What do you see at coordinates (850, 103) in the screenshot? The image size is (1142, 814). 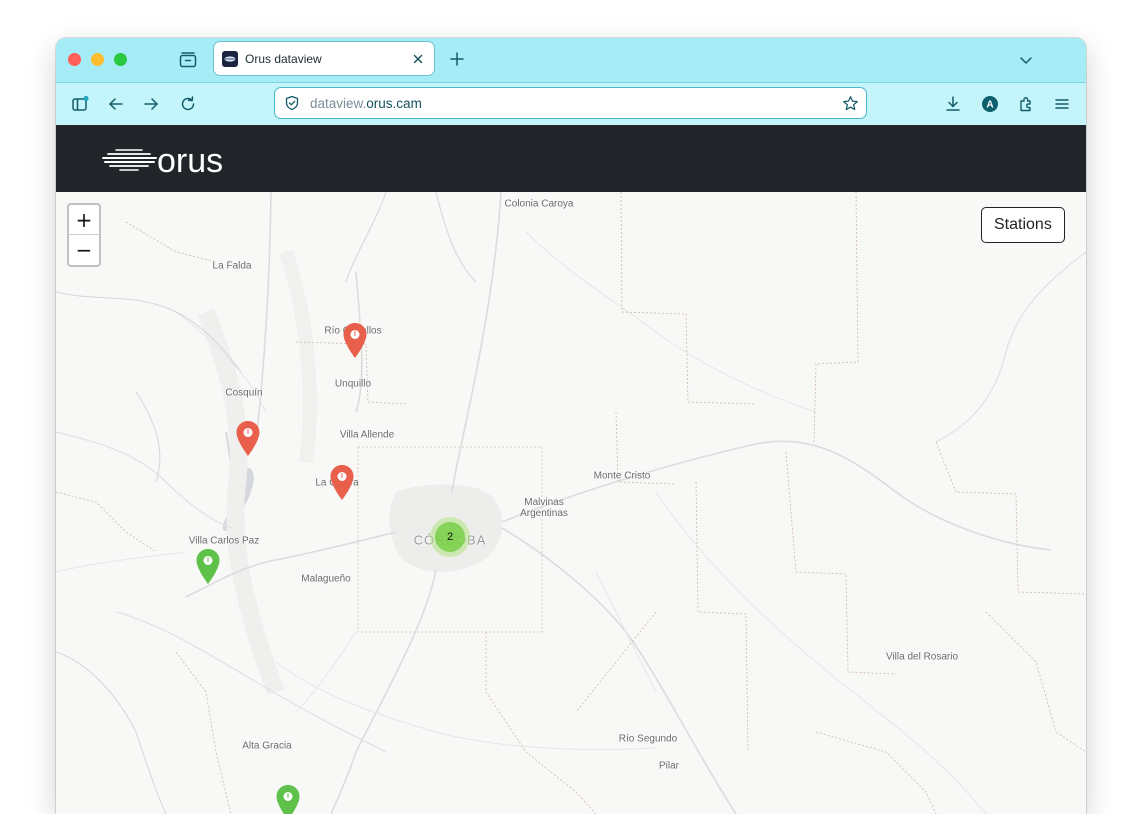 I see `bookmark-star-icon` at bounding box center [850, 103].